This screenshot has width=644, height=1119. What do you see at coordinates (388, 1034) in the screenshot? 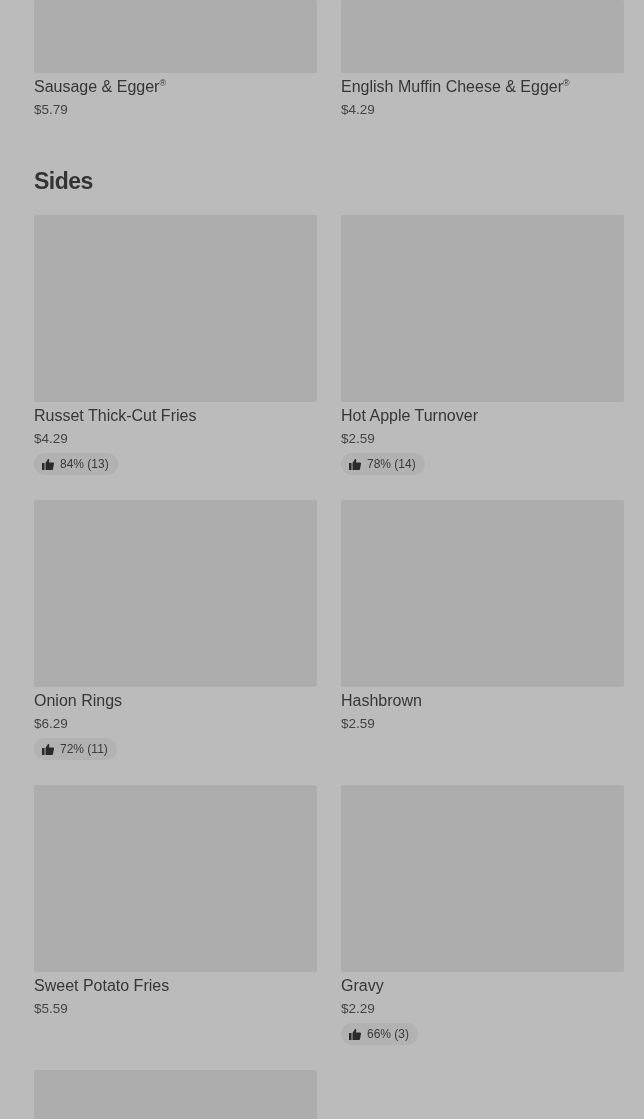
I see `rating-text: 66% (3)` at bounding box center [388, 1034].